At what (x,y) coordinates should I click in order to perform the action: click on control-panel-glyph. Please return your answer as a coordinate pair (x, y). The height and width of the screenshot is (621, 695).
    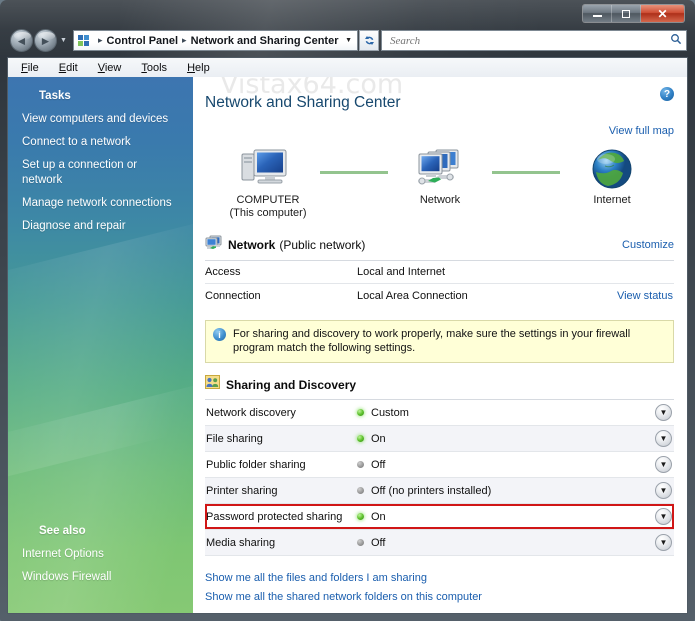
    Looking at the image, I should click on (83, 40).